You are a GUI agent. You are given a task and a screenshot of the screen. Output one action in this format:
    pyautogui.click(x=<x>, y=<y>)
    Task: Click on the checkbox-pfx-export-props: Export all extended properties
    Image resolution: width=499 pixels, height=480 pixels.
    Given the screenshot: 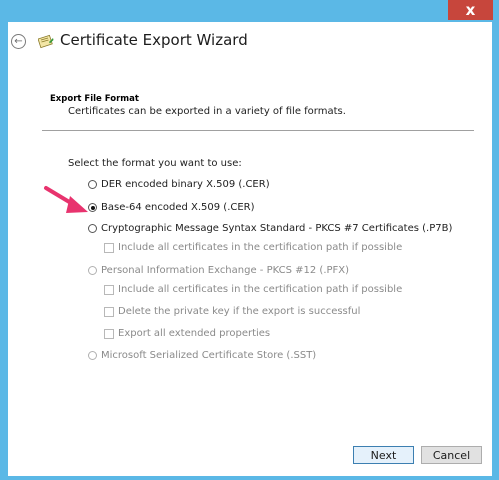 What is the action you would take?
    pyautogui.click(x=187, y=333)
    